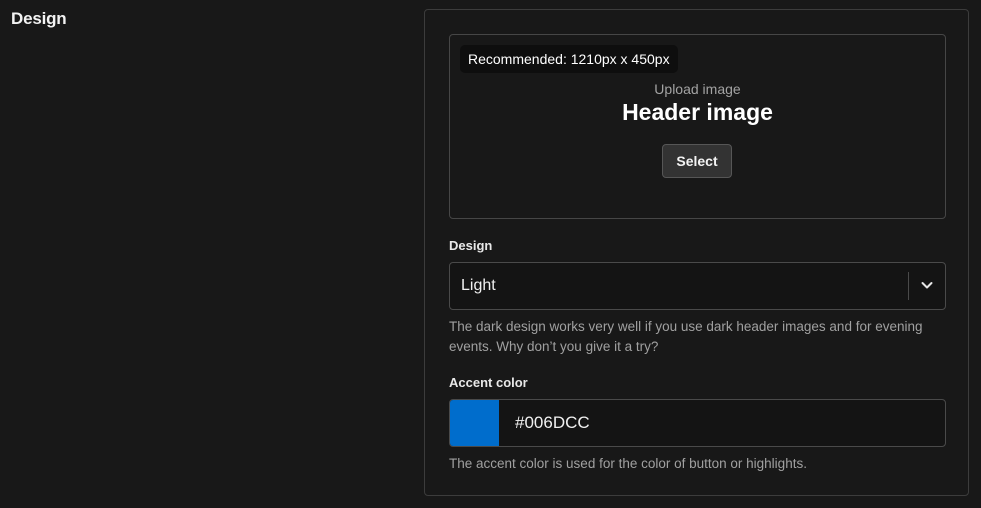 Image resolution: width=981 pixels, height=508 pixels. I want to click on design-label: Design, so click(471, 245).